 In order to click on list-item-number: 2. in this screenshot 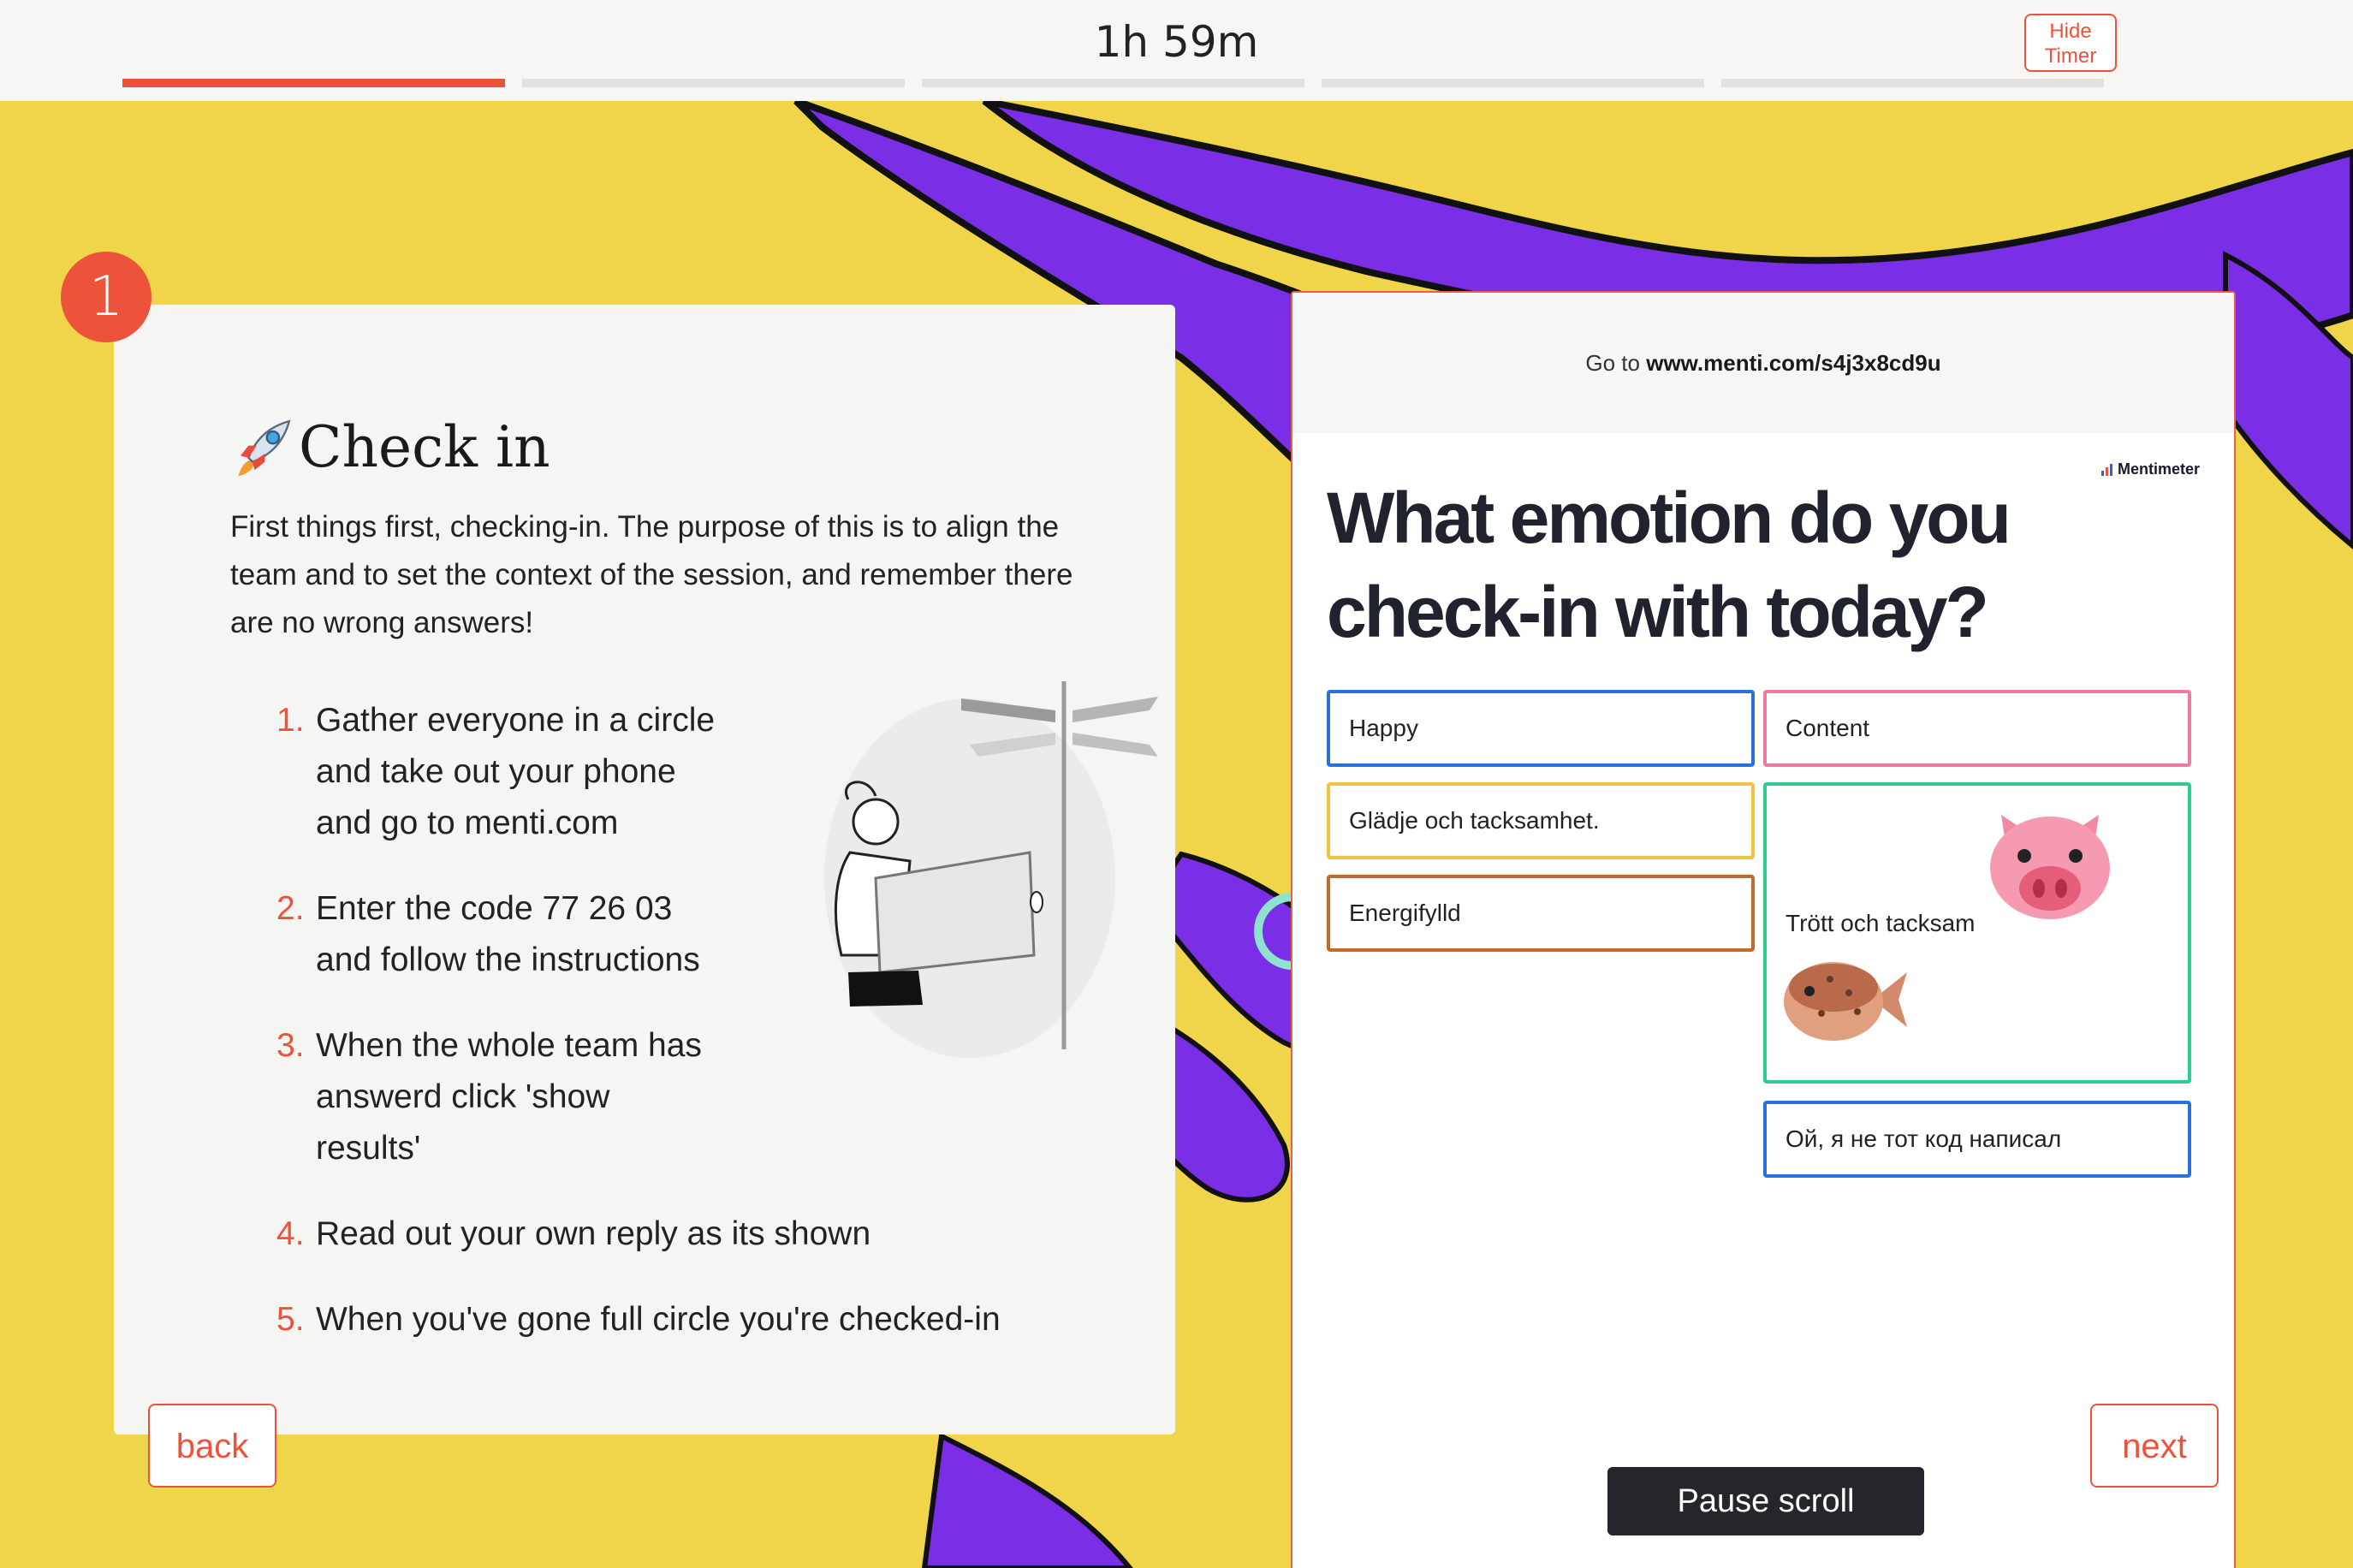, I will do `click(290, 908)`.